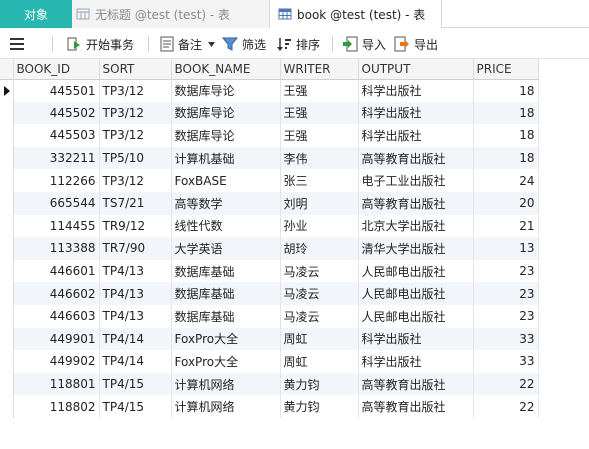 This screenshot has width=589, height=449. What do you see at coordinates (56, 271) in the screenshot?
I see `table-cell: 446601` at bounding box center [56, 271].